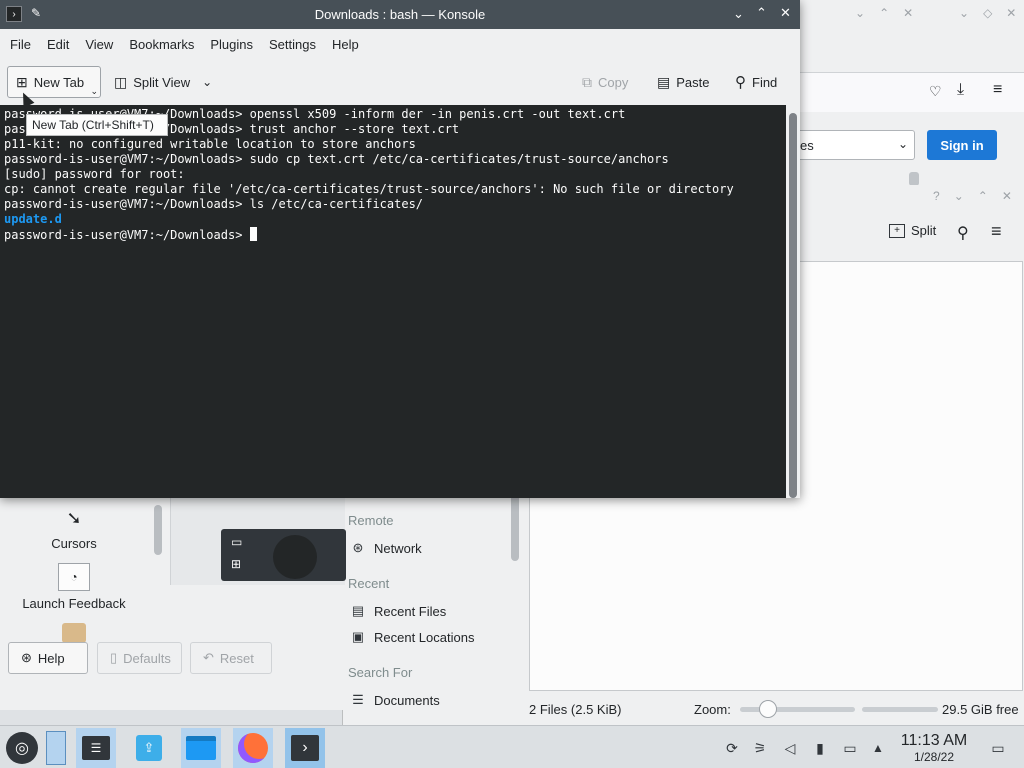 This screenshot has width=1024, height=768. Describe the element at coordinates (605, 82) in the screenshot. I see `copy-button: ⧉ Copy` at that location.